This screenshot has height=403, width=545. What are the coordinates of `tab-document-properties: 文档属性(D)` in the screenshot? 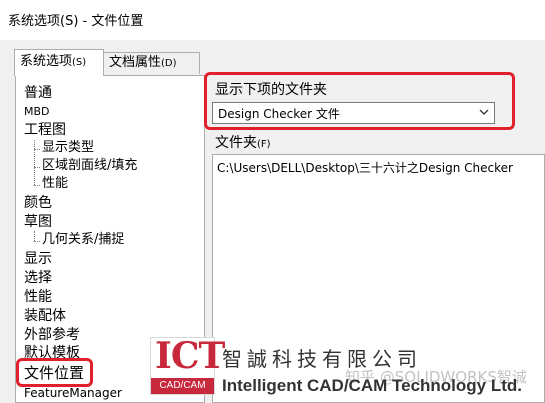 It's located at (151, 63).